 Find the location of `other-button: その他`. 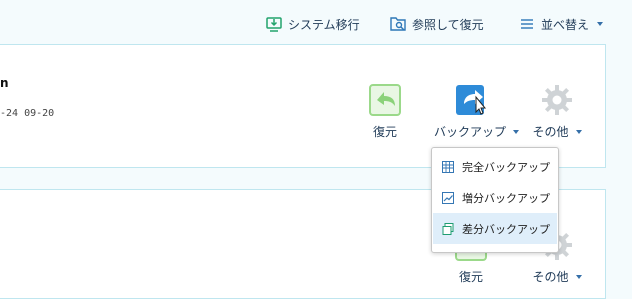

other-button: その他 is located at coordinates (557, 110).